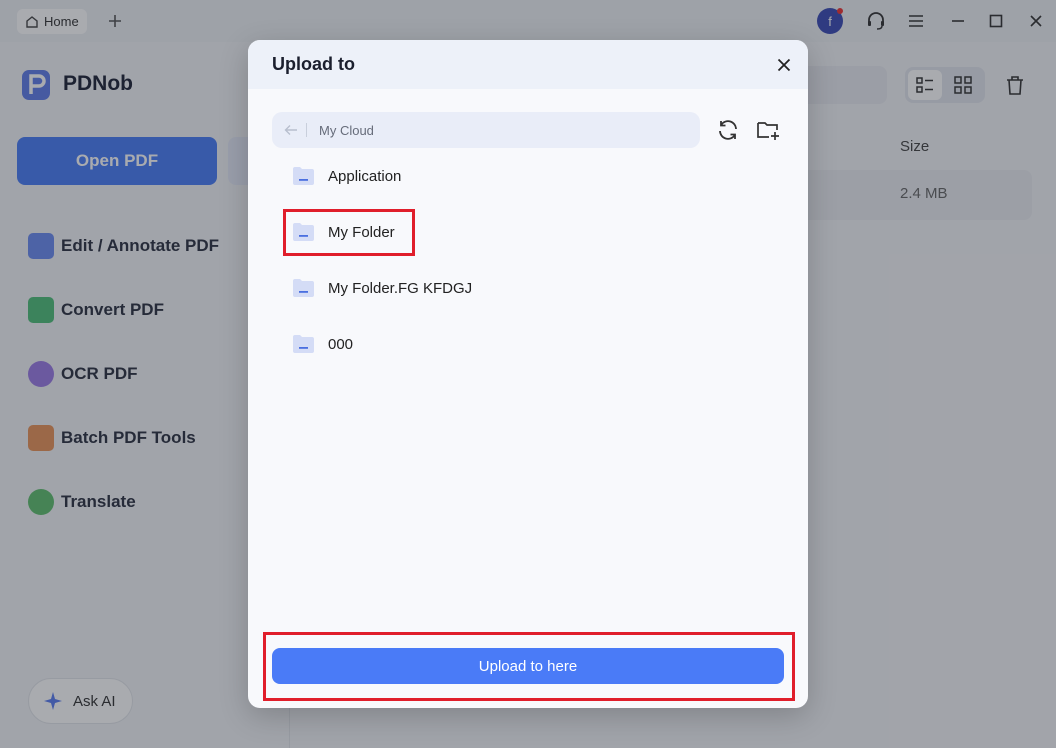 This screenshot has height=748, width=1056. I want to click on breadcrumb-path: My Cloud, so click(346, 130).